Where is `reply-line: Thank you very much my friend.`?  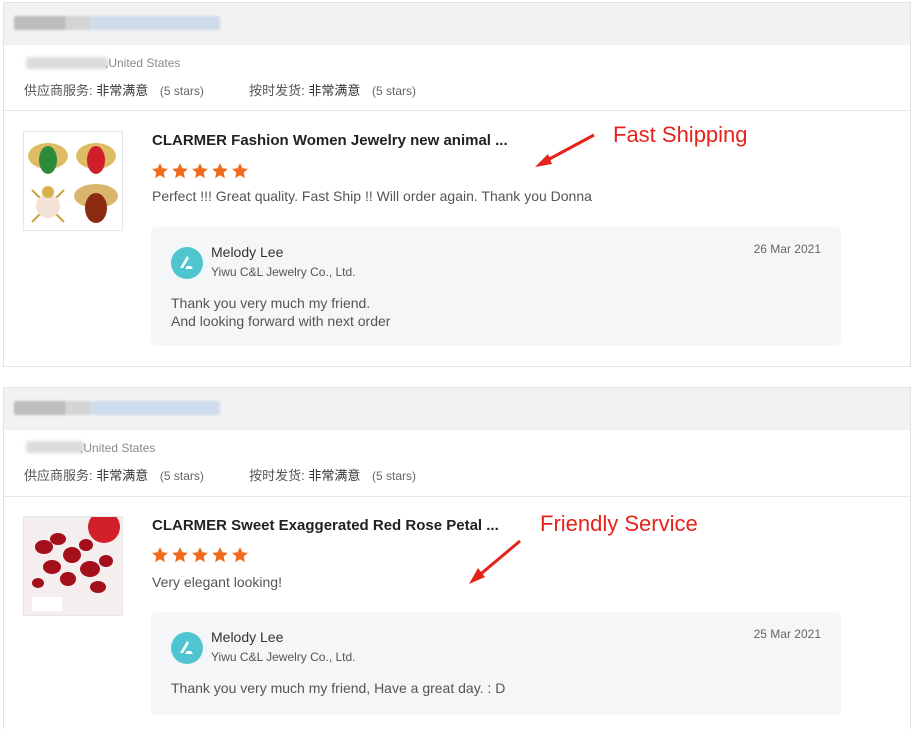
reply-line: Thank you very much my friend. is located at coordinates (271, 303).